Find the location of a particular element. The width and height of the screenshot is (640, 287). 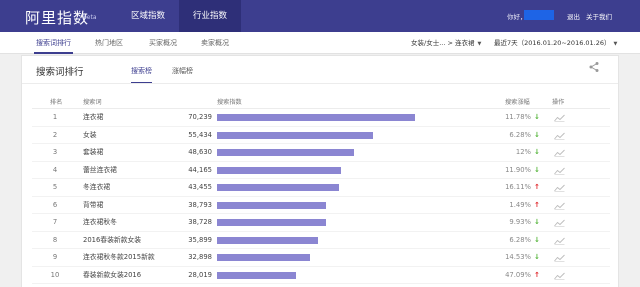

tab-search-list: 搜索榜 is located at coordinates (141, 75).